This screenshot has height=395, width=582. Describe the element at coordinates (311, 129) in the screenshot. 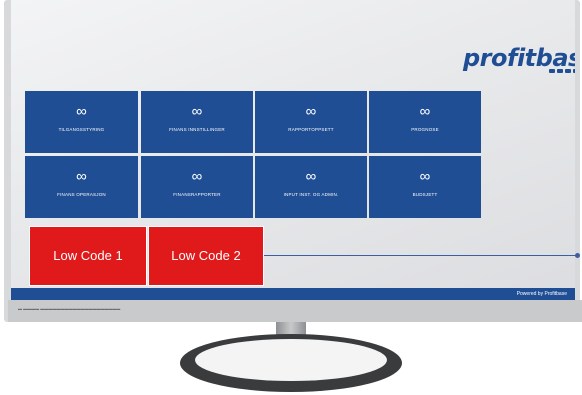

I see `tile-label: RAPPORTOPPSETT` at that location.